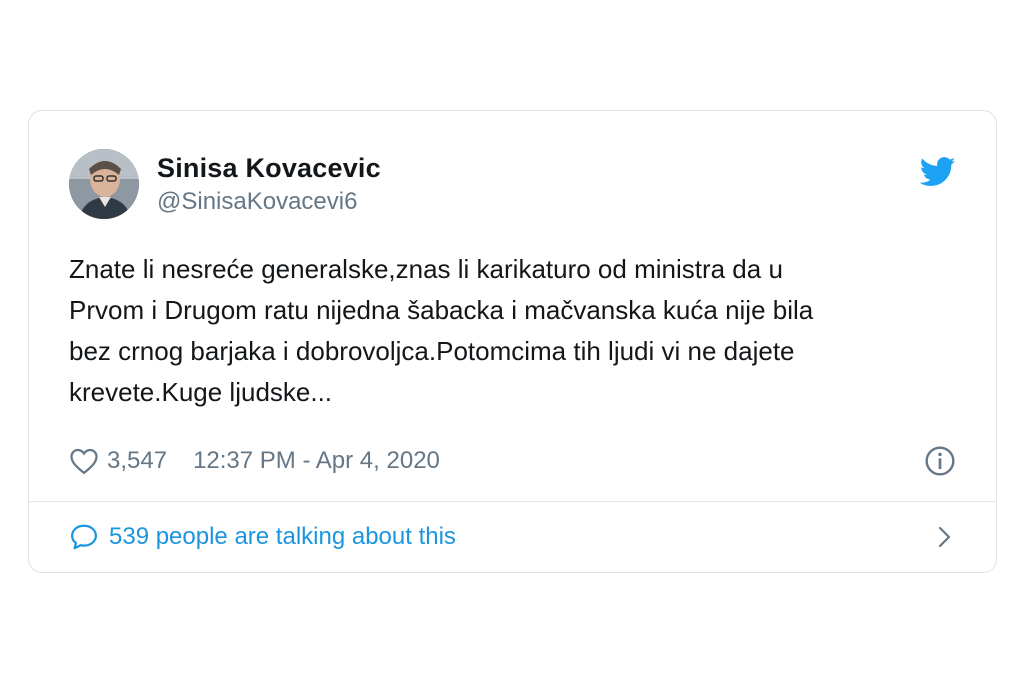 Image resolution: width=1024 pixels, height=683 pixels. Describe the element at coordinates (944, 537) in the screenshot. I see `chevron-right-icon` at that location.